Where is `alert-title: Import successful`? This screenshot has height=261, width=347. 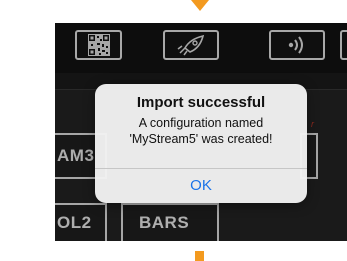 alert-title: Import successful is located at coordinates (201, 102).